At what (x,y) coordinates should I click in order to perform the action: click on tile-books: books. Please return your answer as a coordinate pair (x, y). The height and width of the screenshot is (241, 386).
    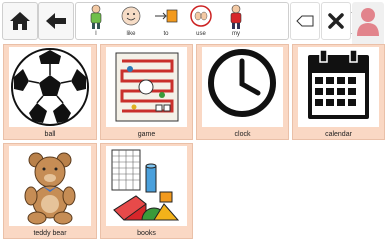
    Looking at the image, I should click on (146, 191).